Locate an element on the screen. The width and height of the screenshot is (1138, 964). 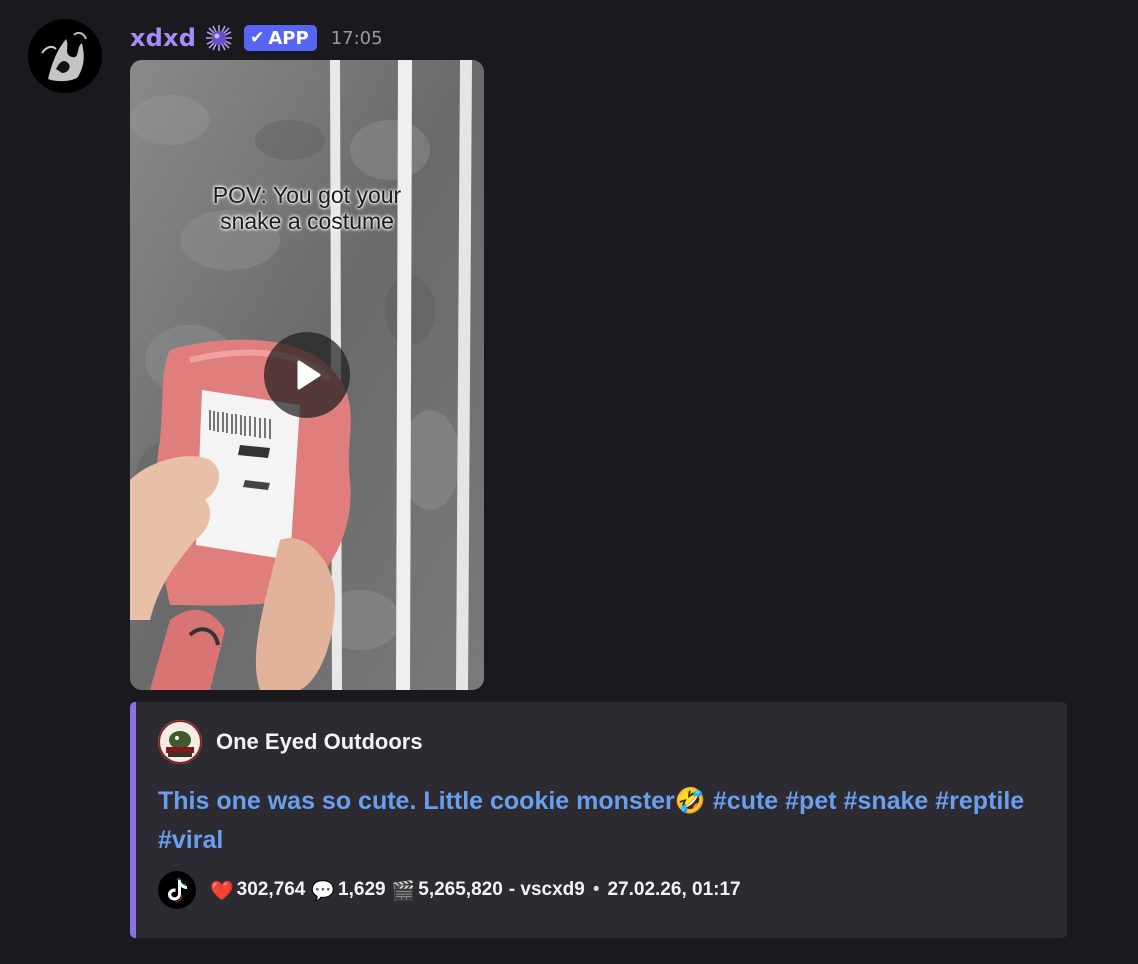
likes-count: 302,764 is located at coordinates (271, 889).